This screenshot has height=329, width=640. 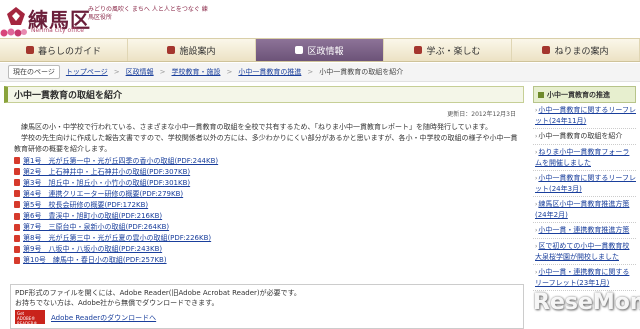 What do you see at coordinates (30, 318) in the screenshot?
I see `adobe-reader-badge: Get ADOBE® READER®` at bounding box center [30, 318].